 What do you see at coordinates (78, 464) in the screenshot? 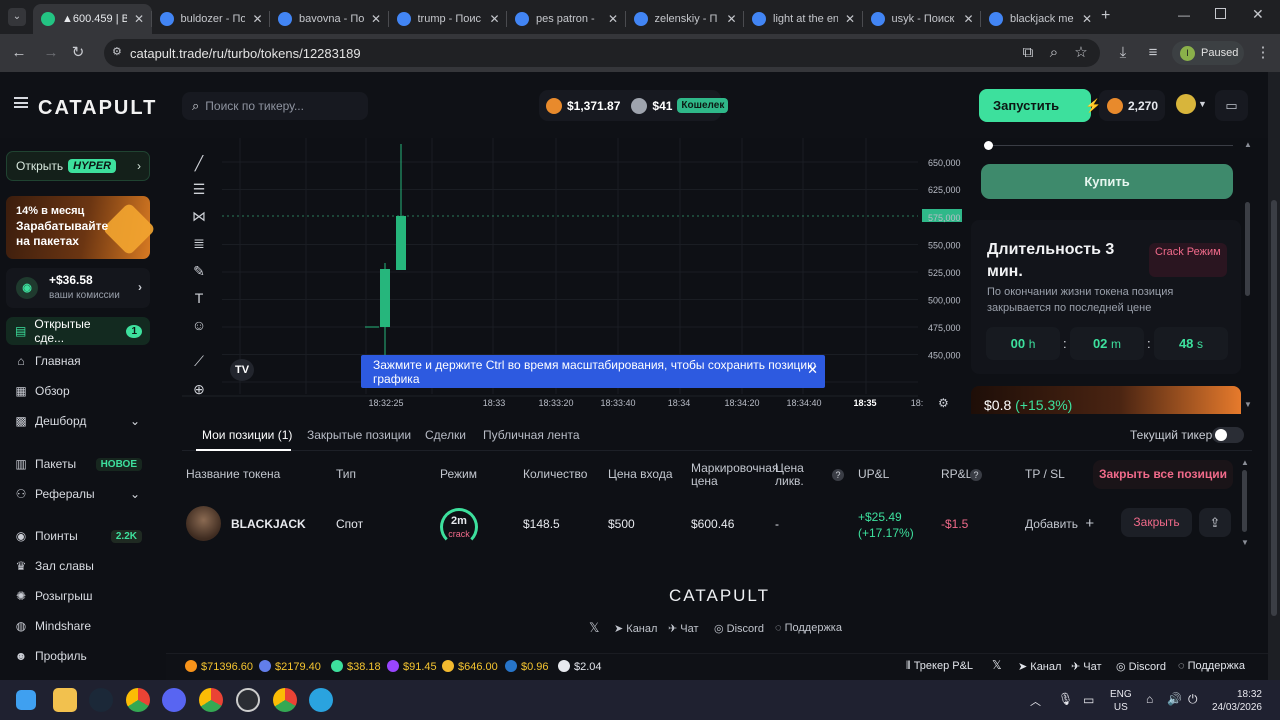
I see `sidebar-item: ▥ Пакеты НОВОЕ` at bounding box center [78, 464].